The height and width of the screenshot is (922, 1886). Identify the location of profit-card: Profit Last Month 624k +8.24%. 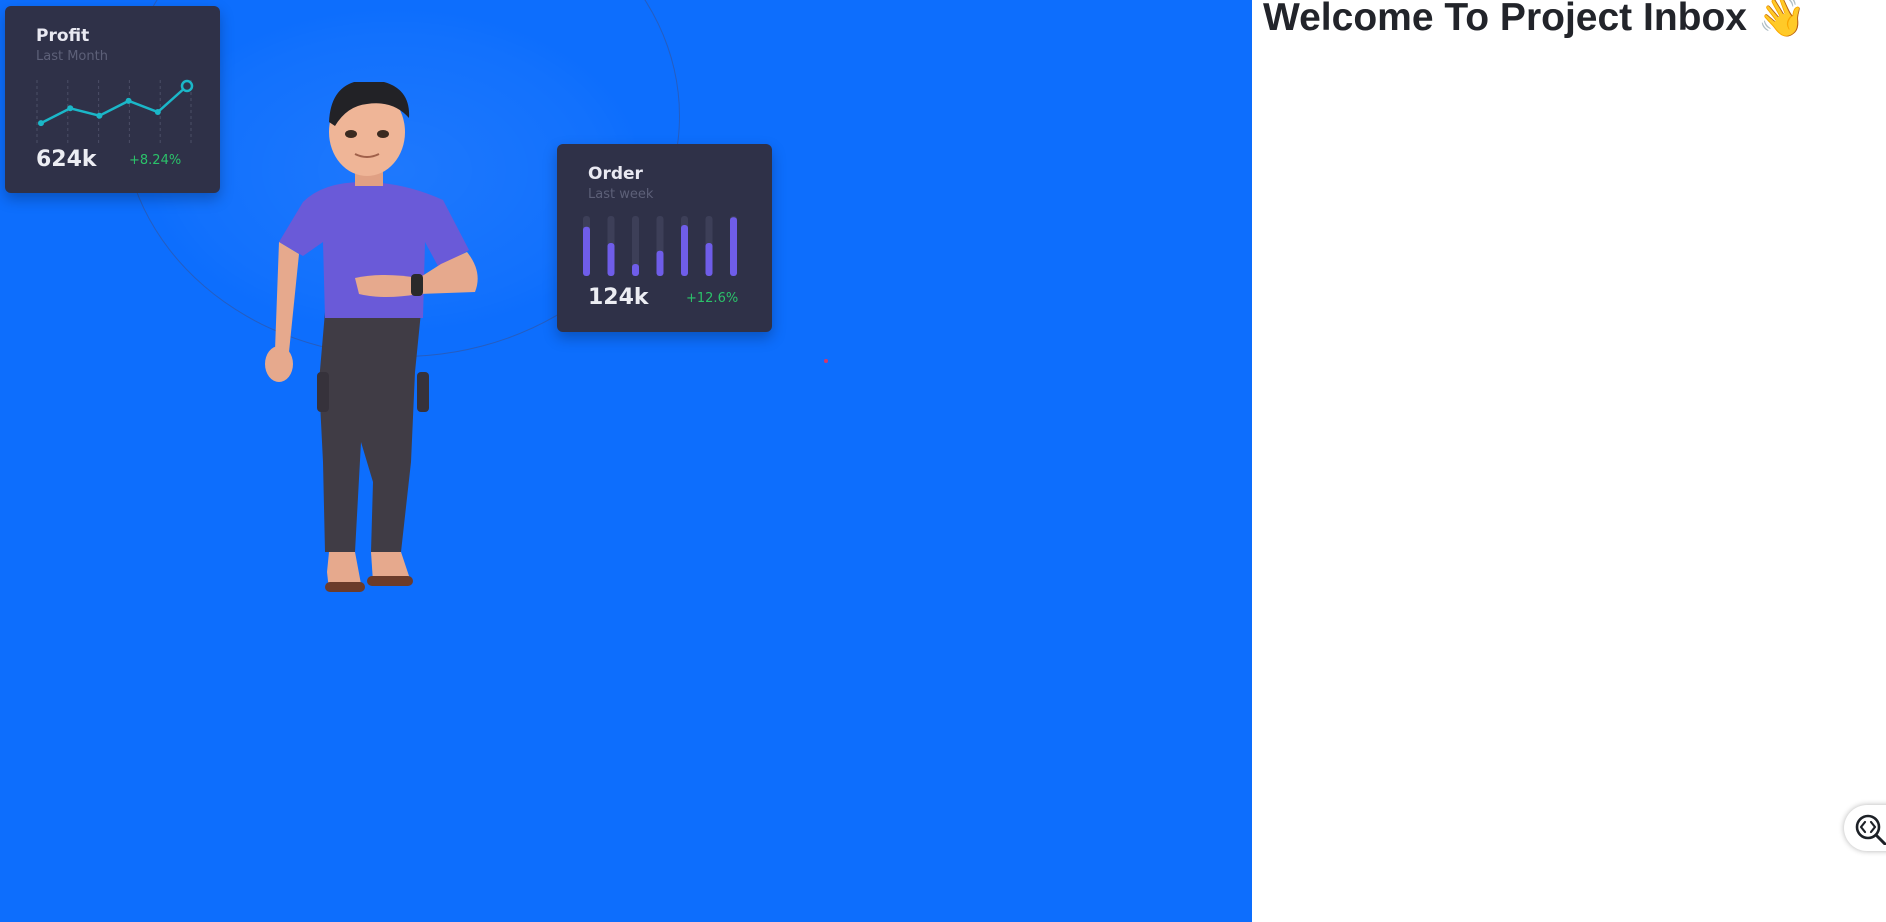
(112, 99).